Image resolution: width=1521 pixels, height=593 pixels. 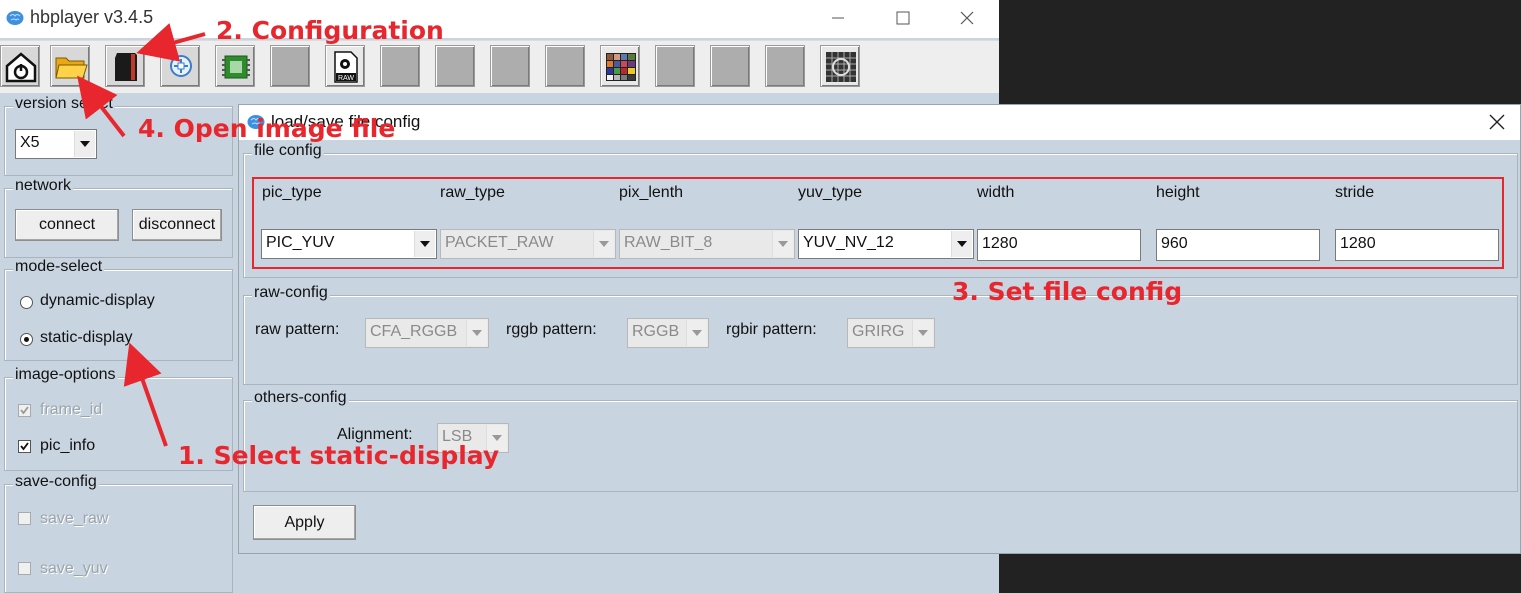 I want to click on close-button, so click(x=967, y=18).